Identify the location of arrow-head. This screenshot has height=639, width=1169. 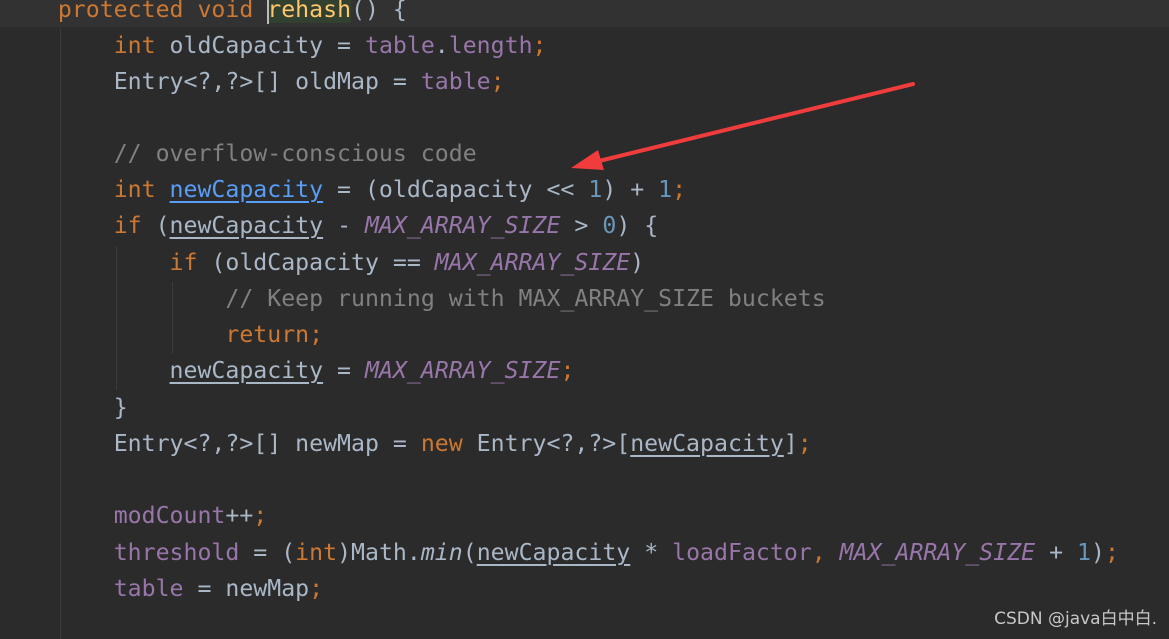
(587, 160).